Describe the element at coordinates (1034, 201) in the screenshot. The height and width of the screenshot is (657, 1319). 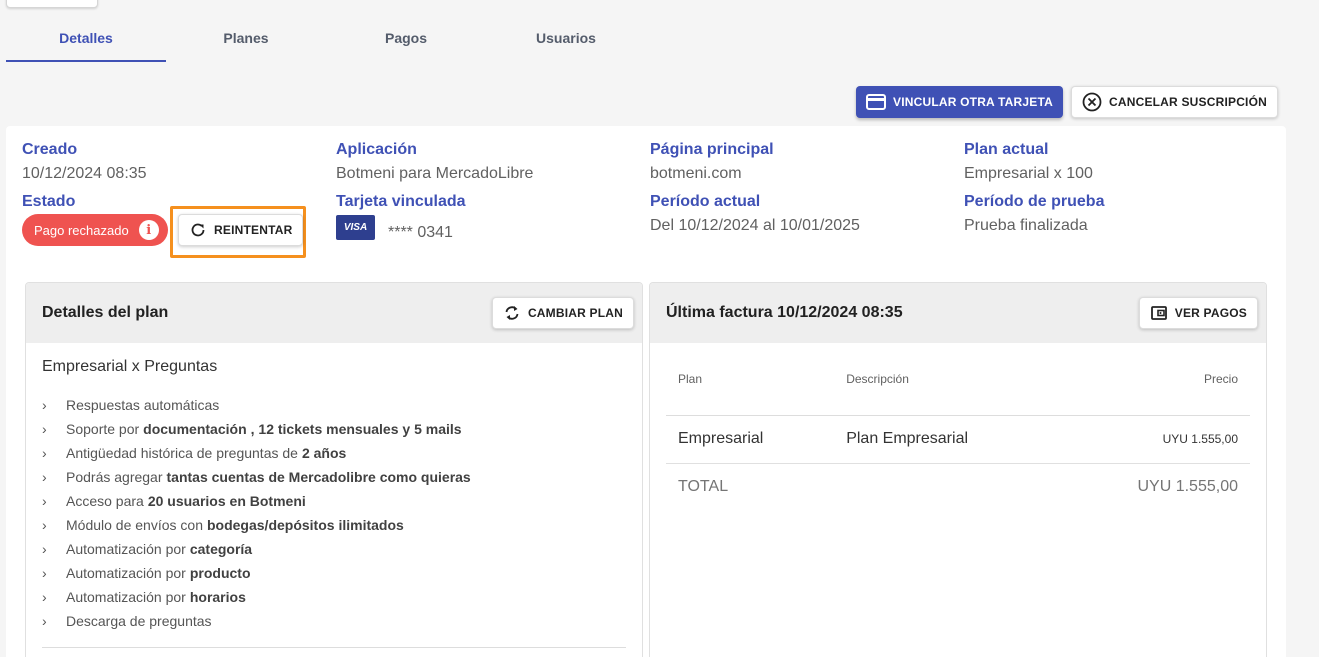
I see `trial-period-label: Período de prueba` at that location.